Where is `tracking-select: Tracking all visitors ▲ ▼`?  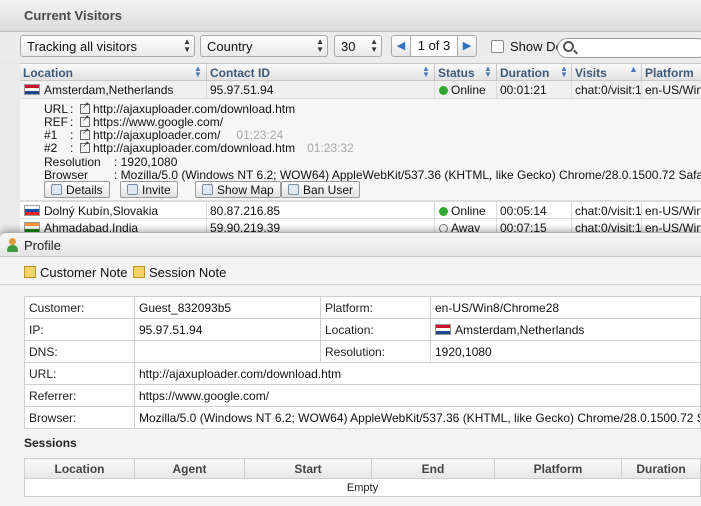
tracking-select: Tracking all visitors ▲ ▼ is located at coordinates (107, 46).